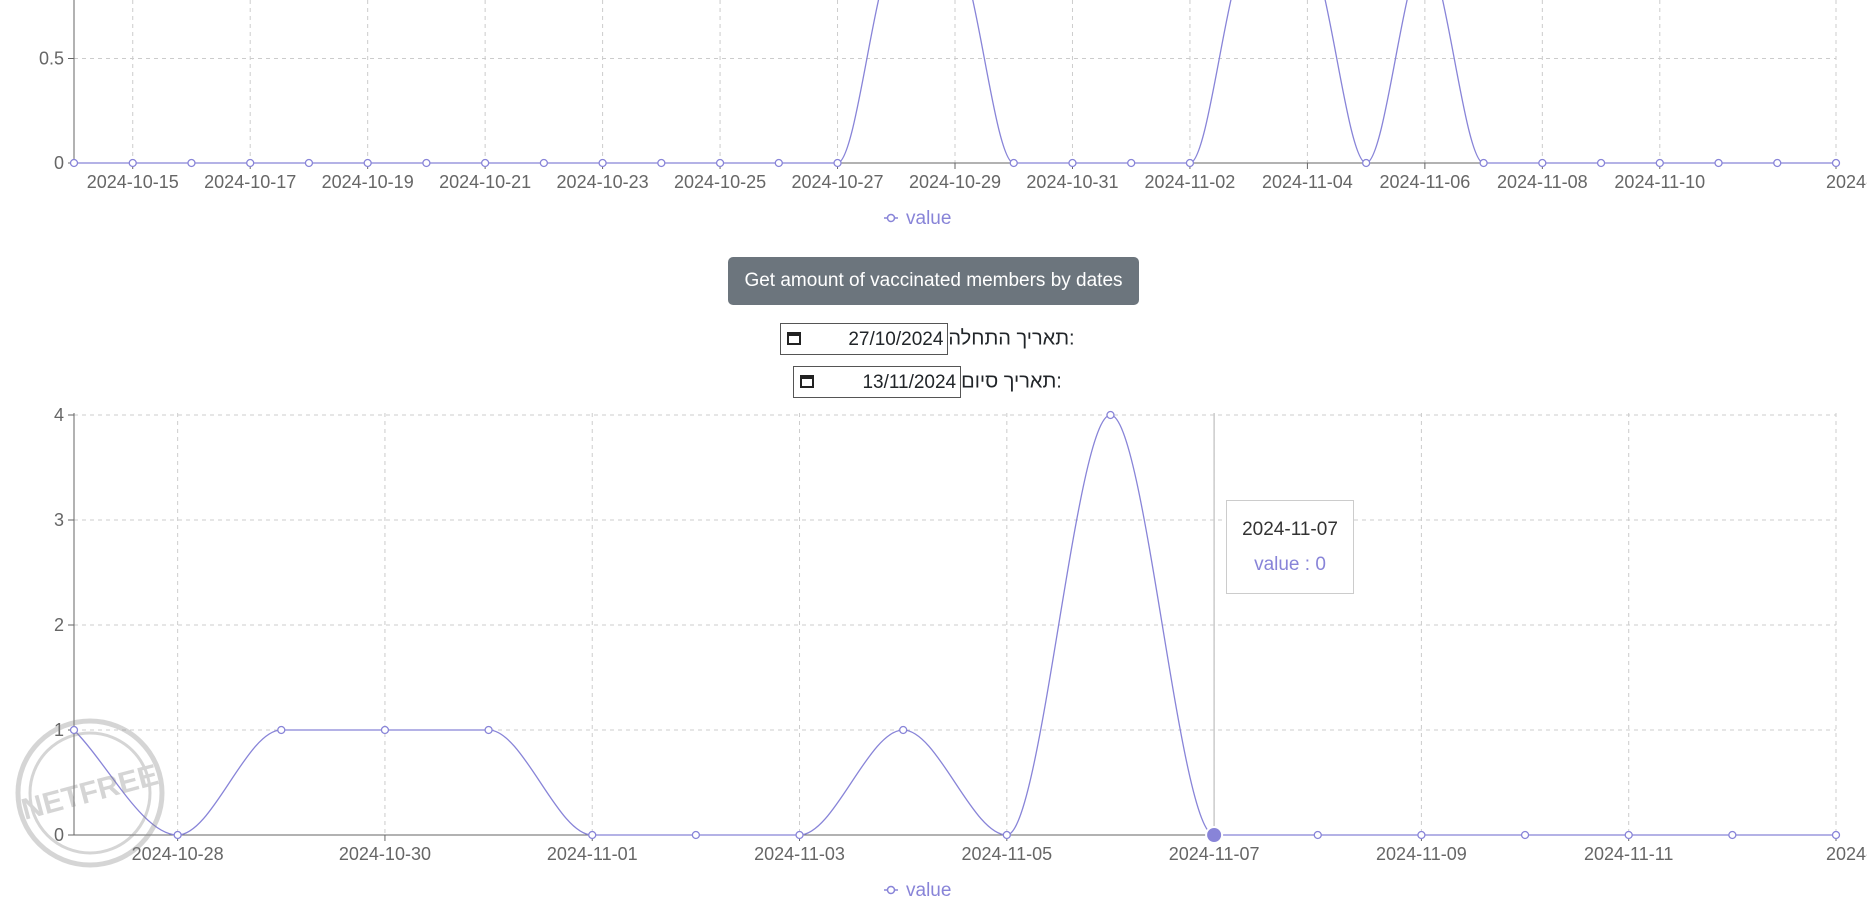 Image resolution: width=1867 pixels, height=905 pixels. What do you see at coordinates (1214, 835) in the screenshot?
I see `active-data-point` at bounding box center [1214, 835].